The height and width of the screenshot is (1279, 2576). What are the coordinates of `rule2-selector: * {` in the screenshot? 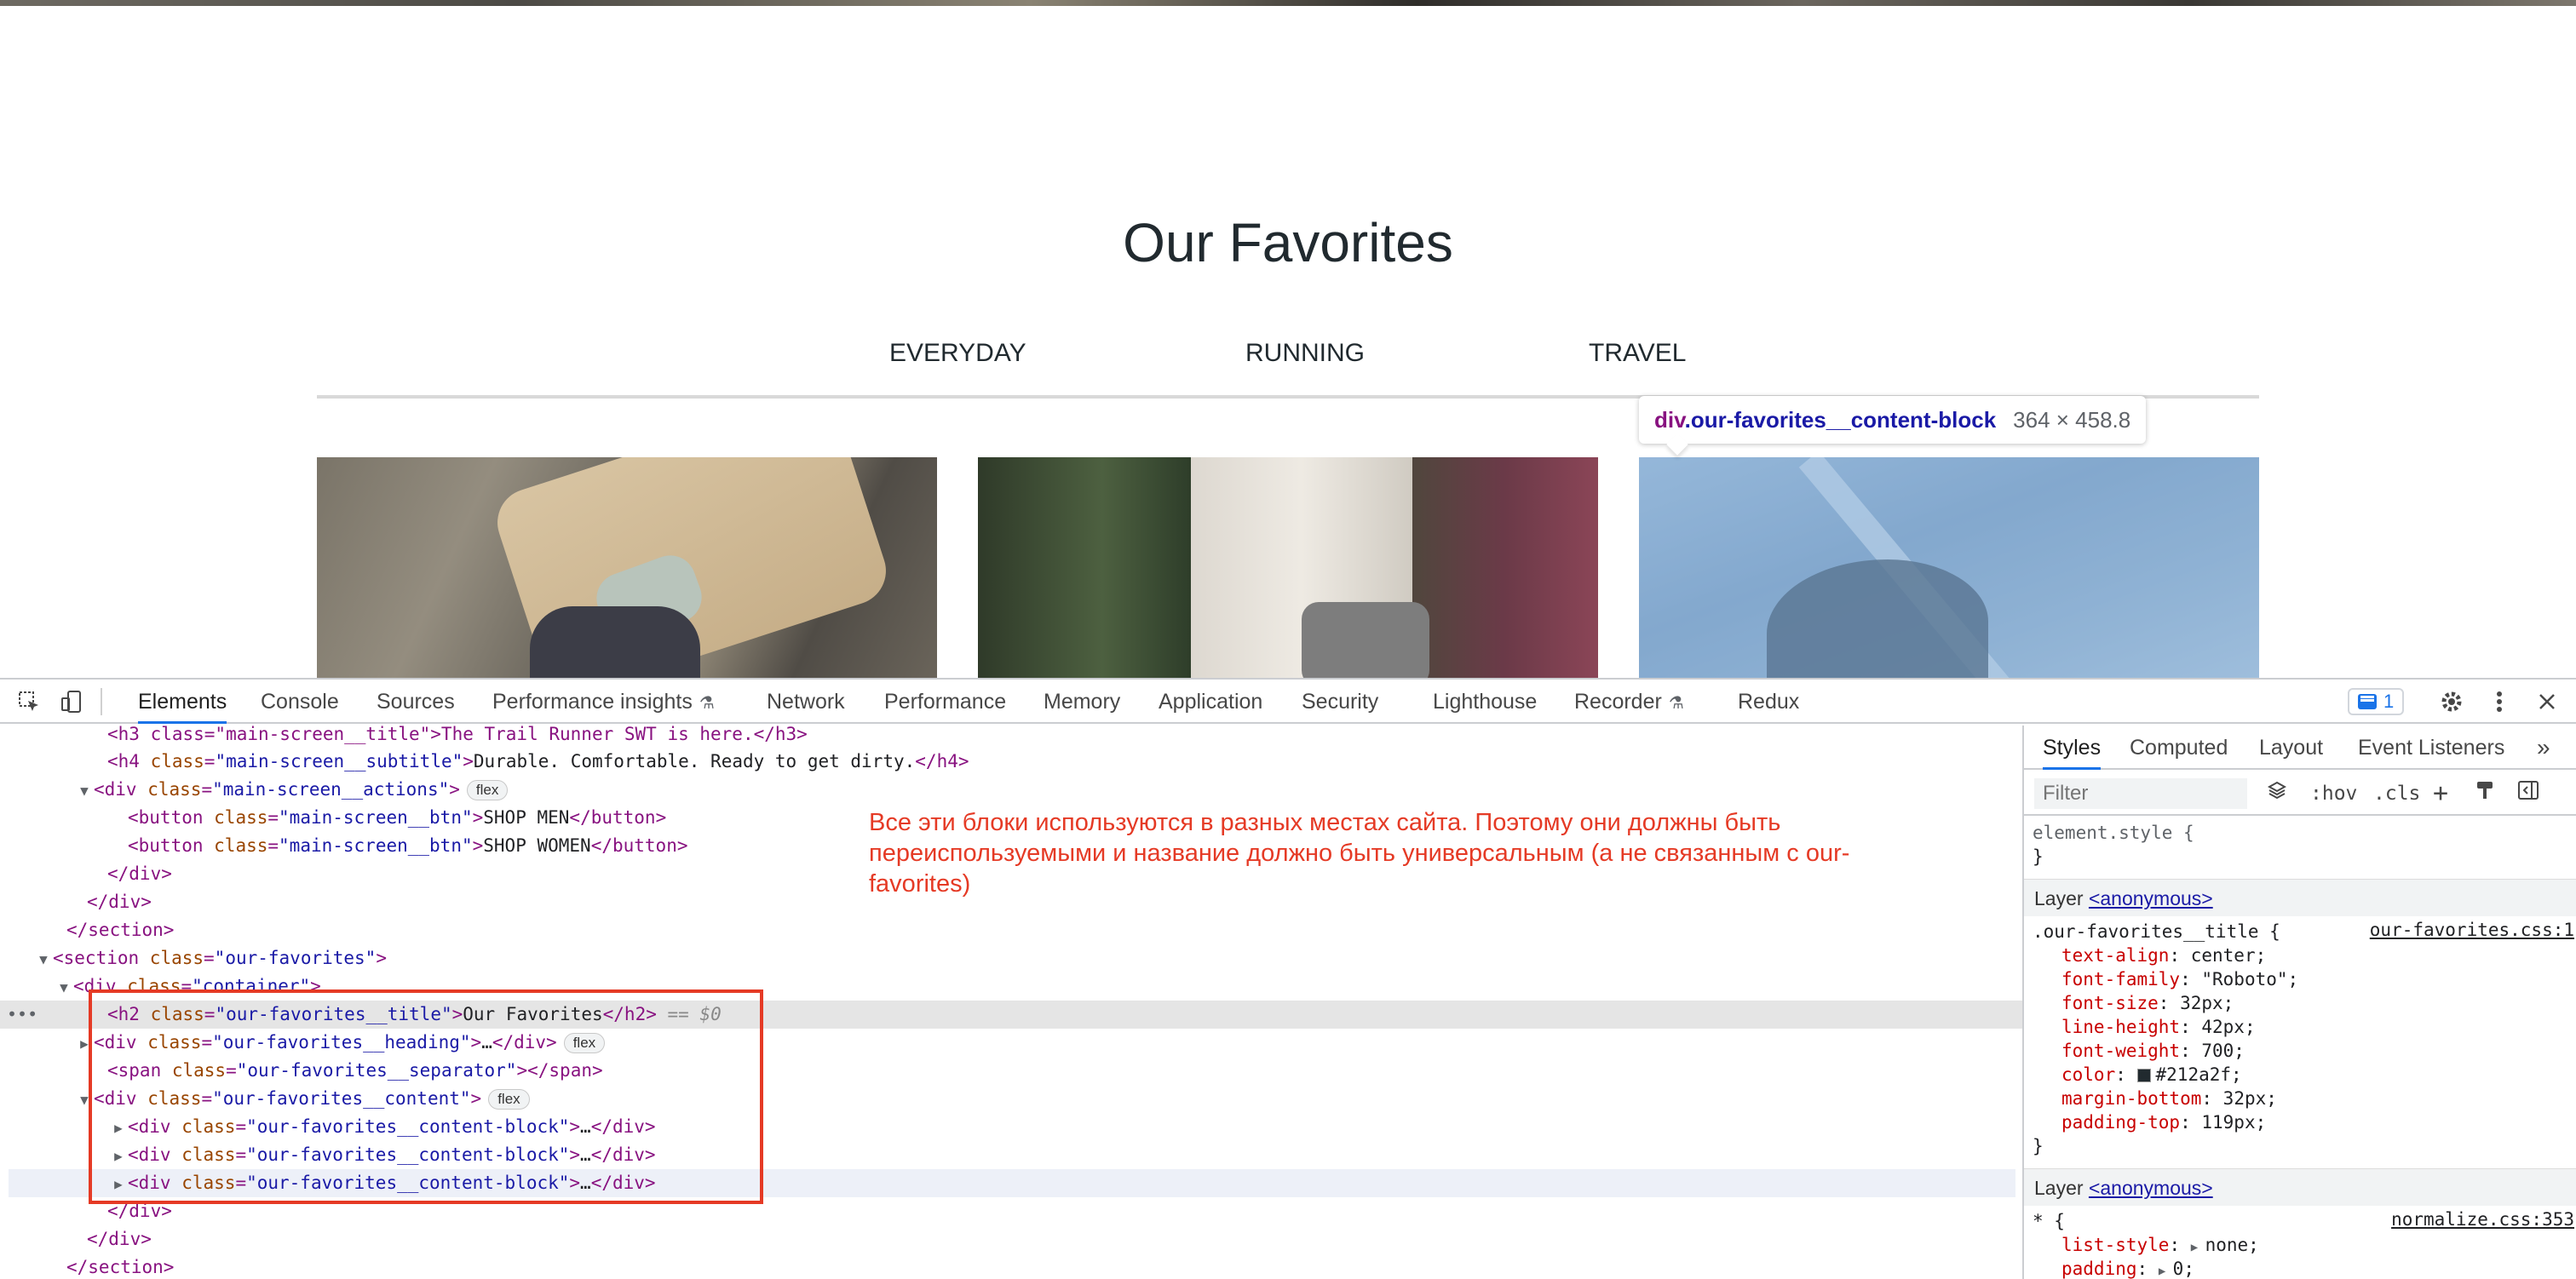 It's located at (2049, 1221).